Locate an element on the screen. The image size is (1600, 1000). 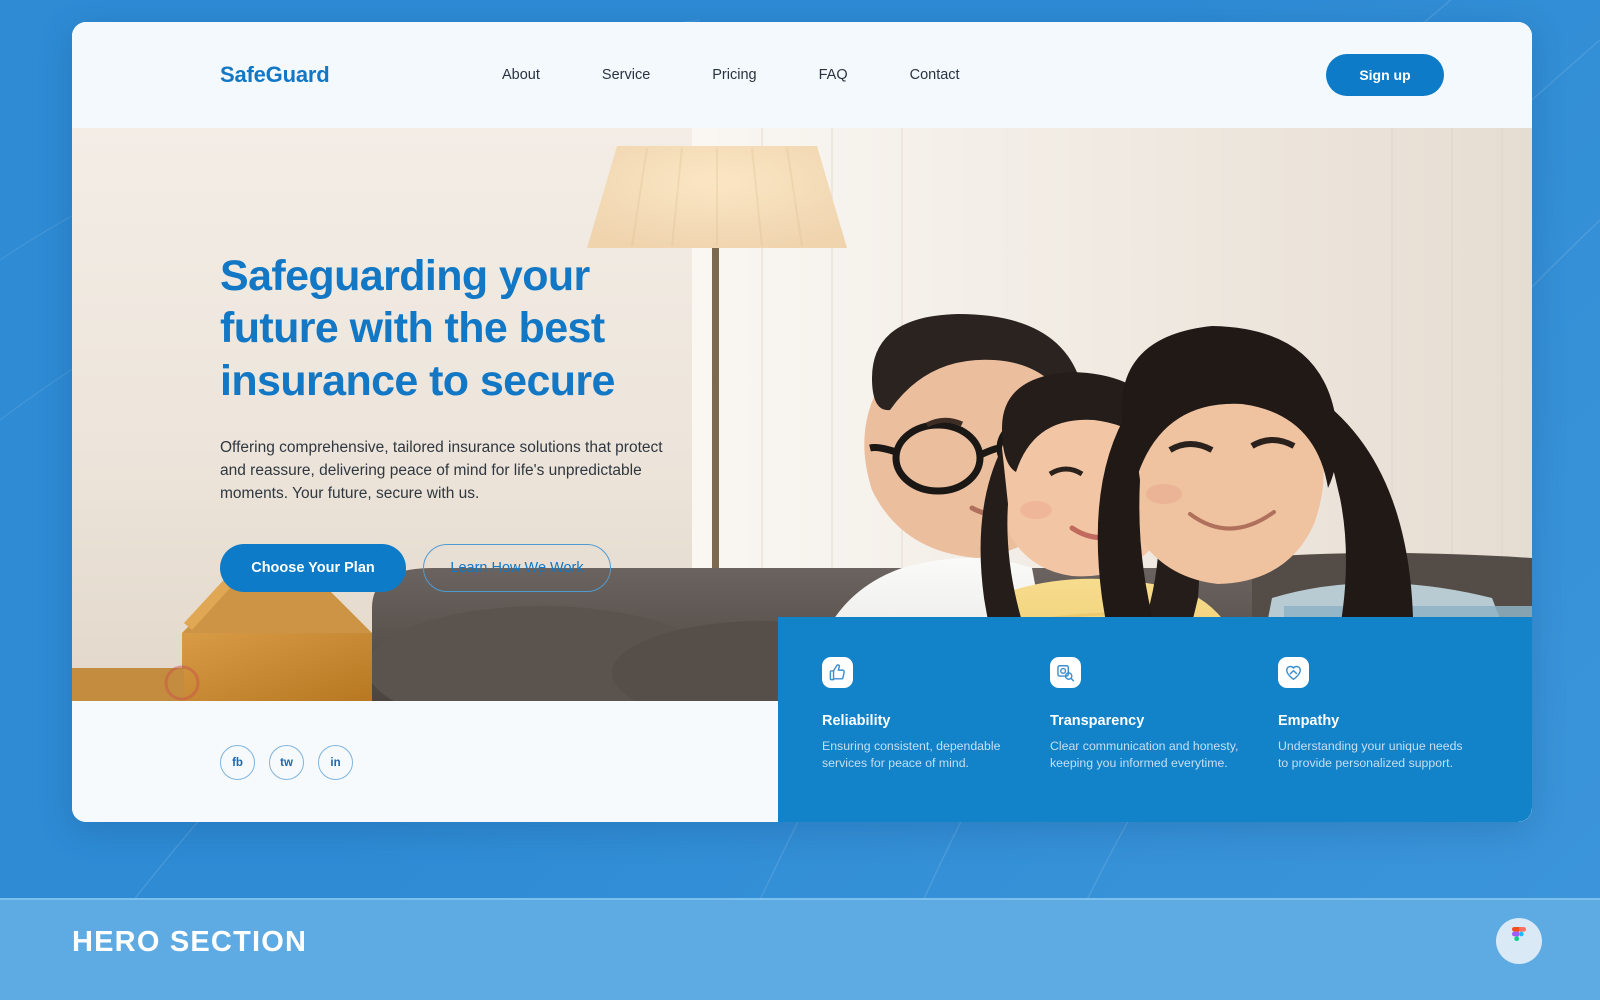
nav-item-about: About is located at coordinates (521, 75).